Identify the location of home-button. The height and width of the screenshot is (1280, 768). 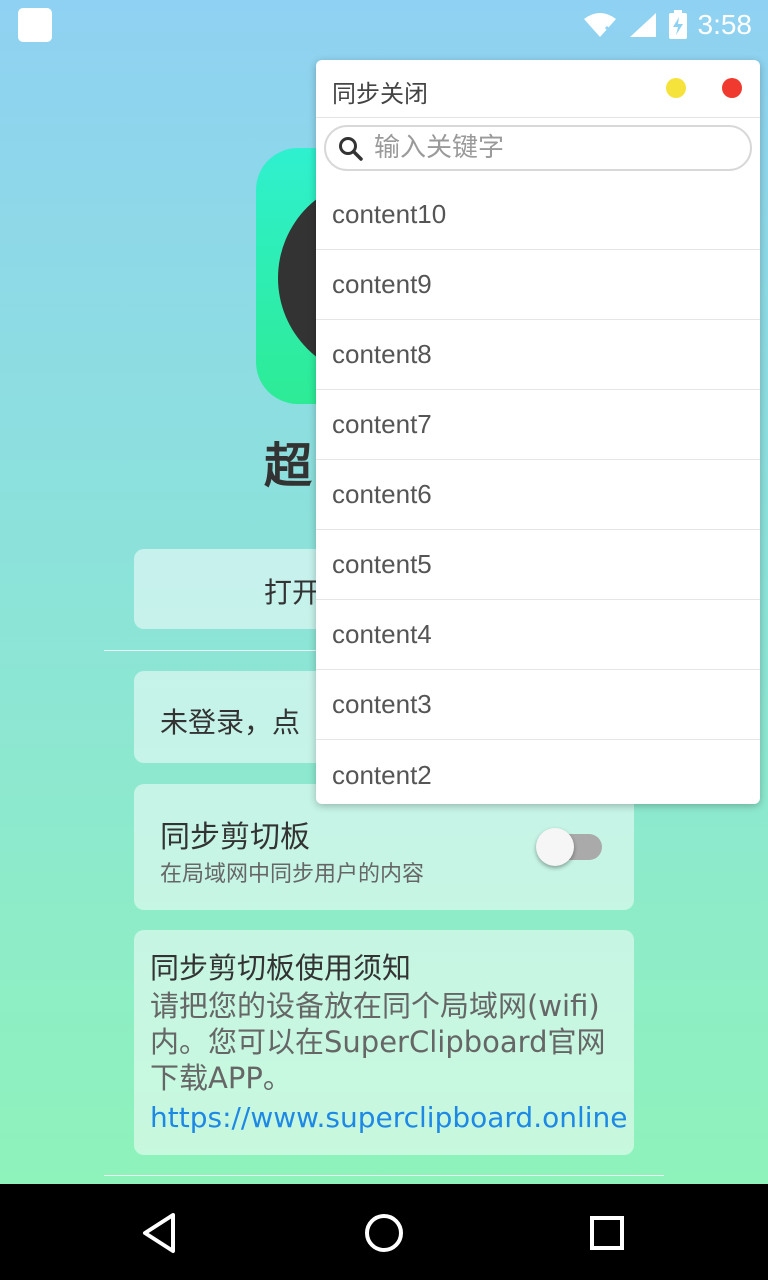
(384, 1233).